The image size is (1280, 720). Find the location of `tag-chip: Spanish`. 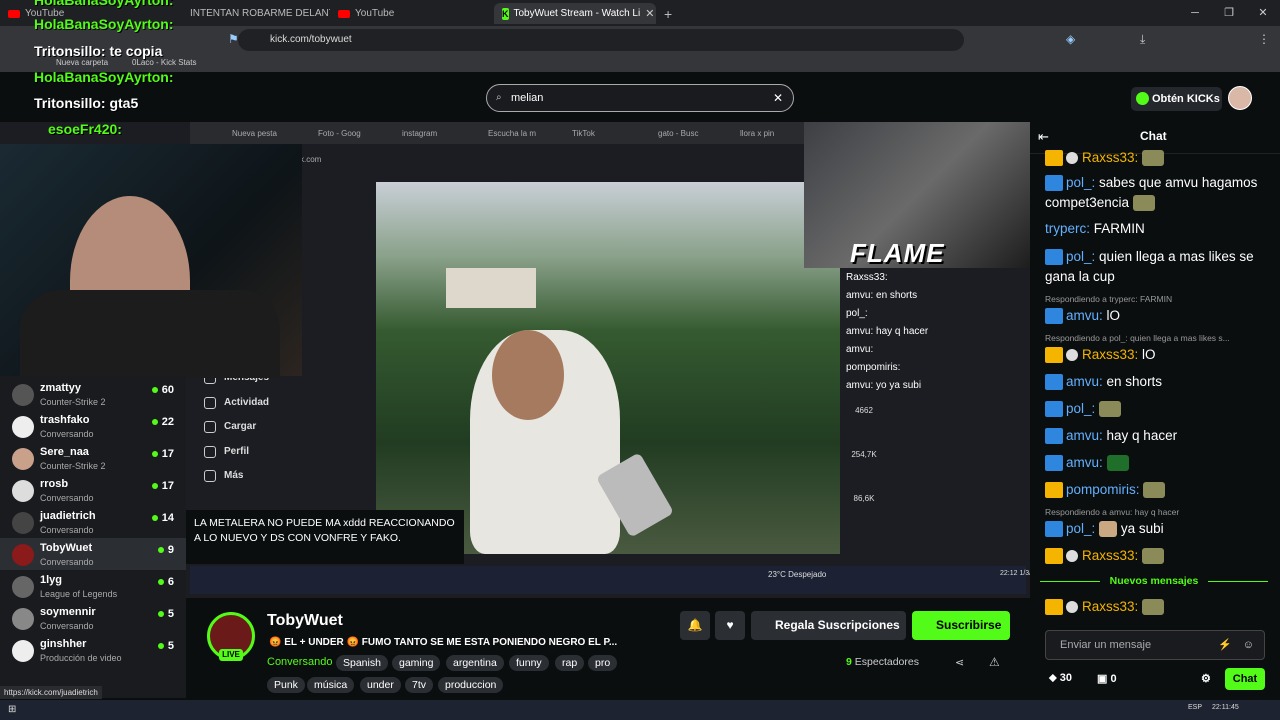

tag-chip: Spanish is located at coordinates (362, 663).